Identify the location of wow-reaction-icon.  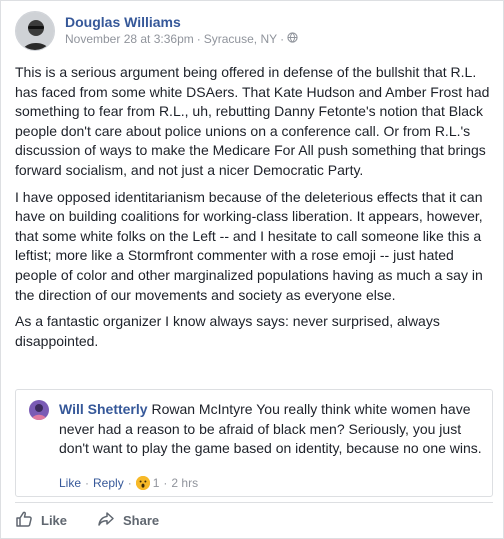
(142, 483).